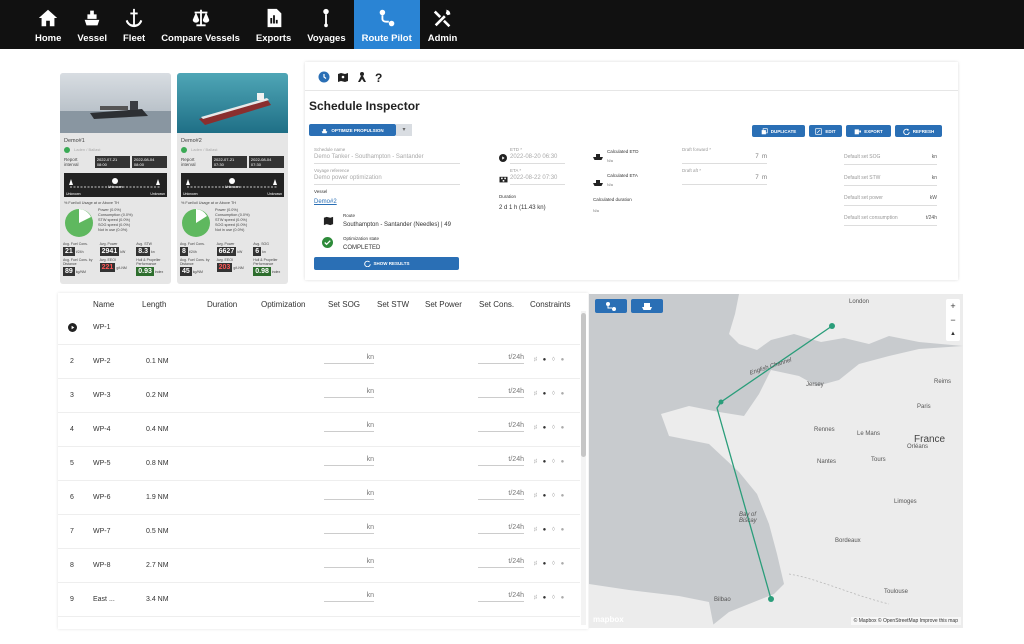 The image size is (1024, 644). I want to click on optimize-propulsion-button: OPTIMIZE PROPULSION, so click(352, 130).